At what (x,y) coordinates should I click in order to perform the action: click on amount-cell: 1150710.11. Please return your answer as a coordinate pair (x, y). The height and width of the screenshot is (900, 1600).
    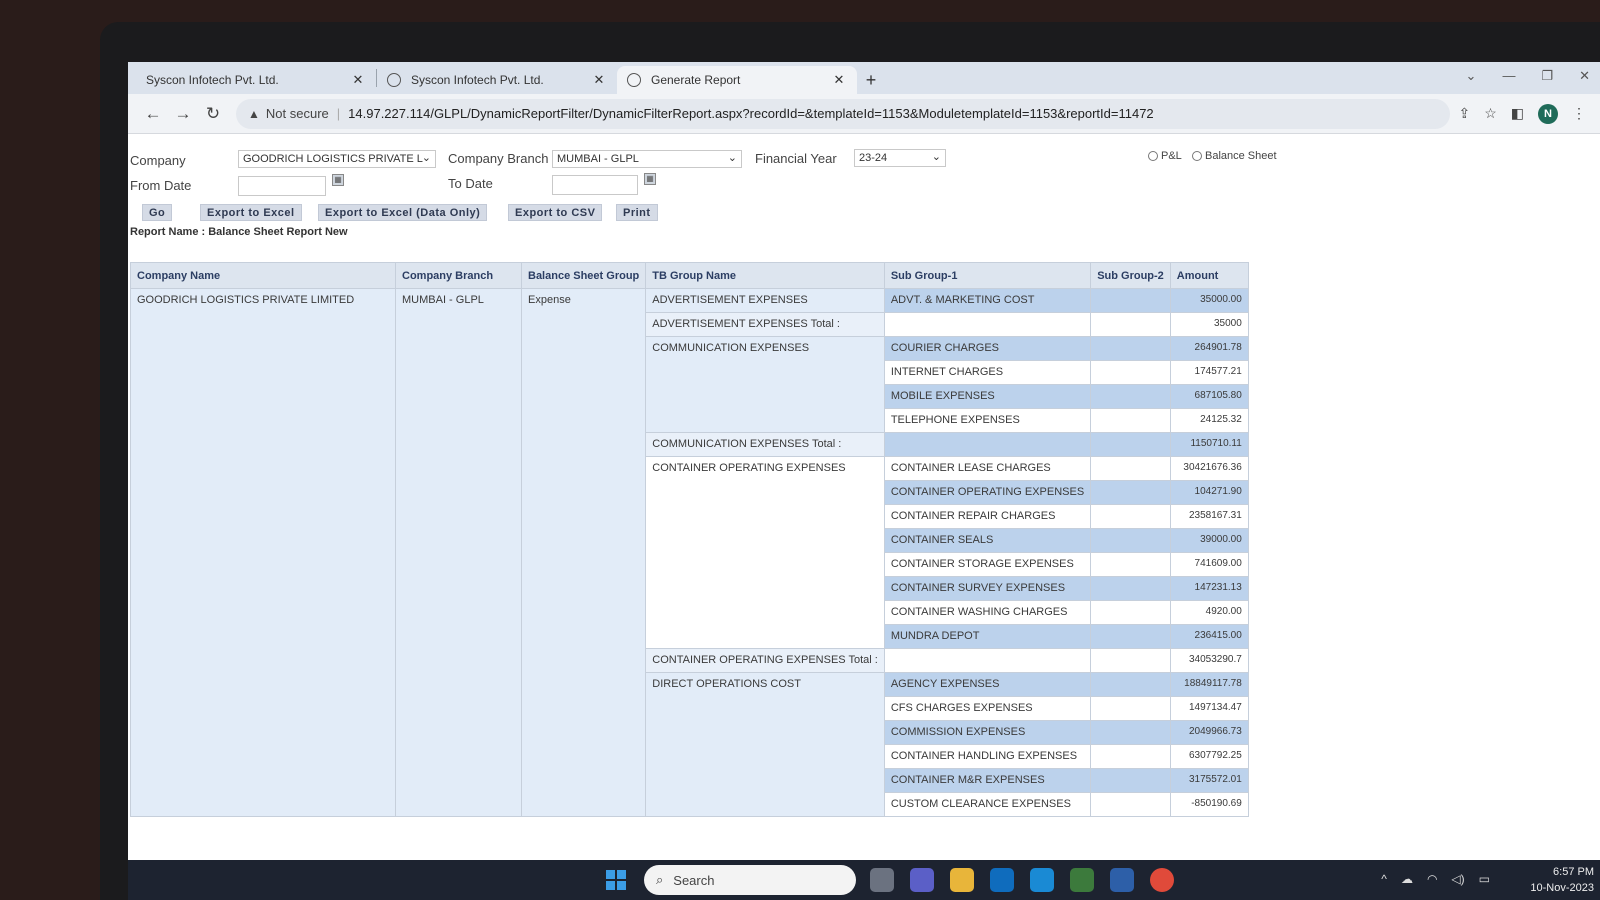
    Looking at the image, I should click on (1209, 444).